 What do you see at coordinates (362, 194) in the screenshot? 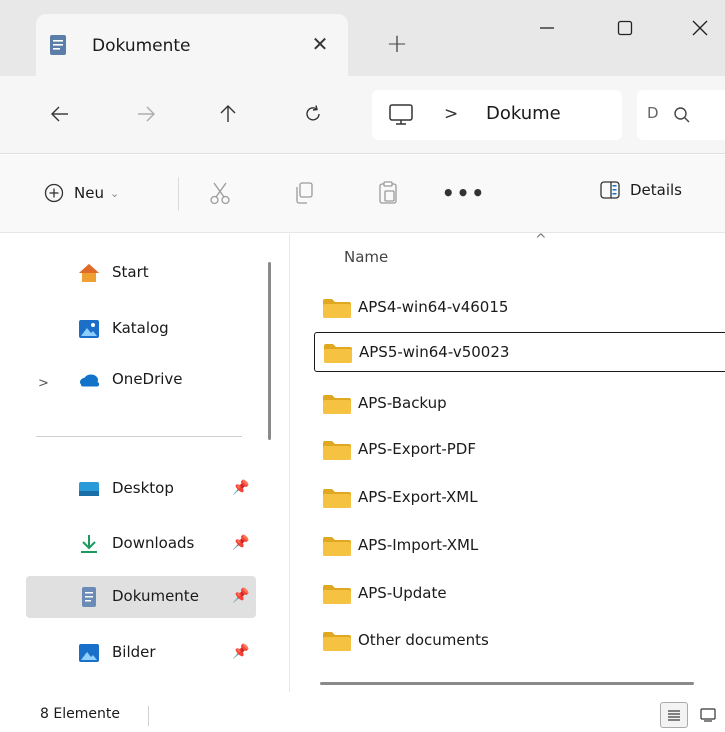
I see `command-bar: Neu ⌄ ••• Details` at bounding box center [362, 194].